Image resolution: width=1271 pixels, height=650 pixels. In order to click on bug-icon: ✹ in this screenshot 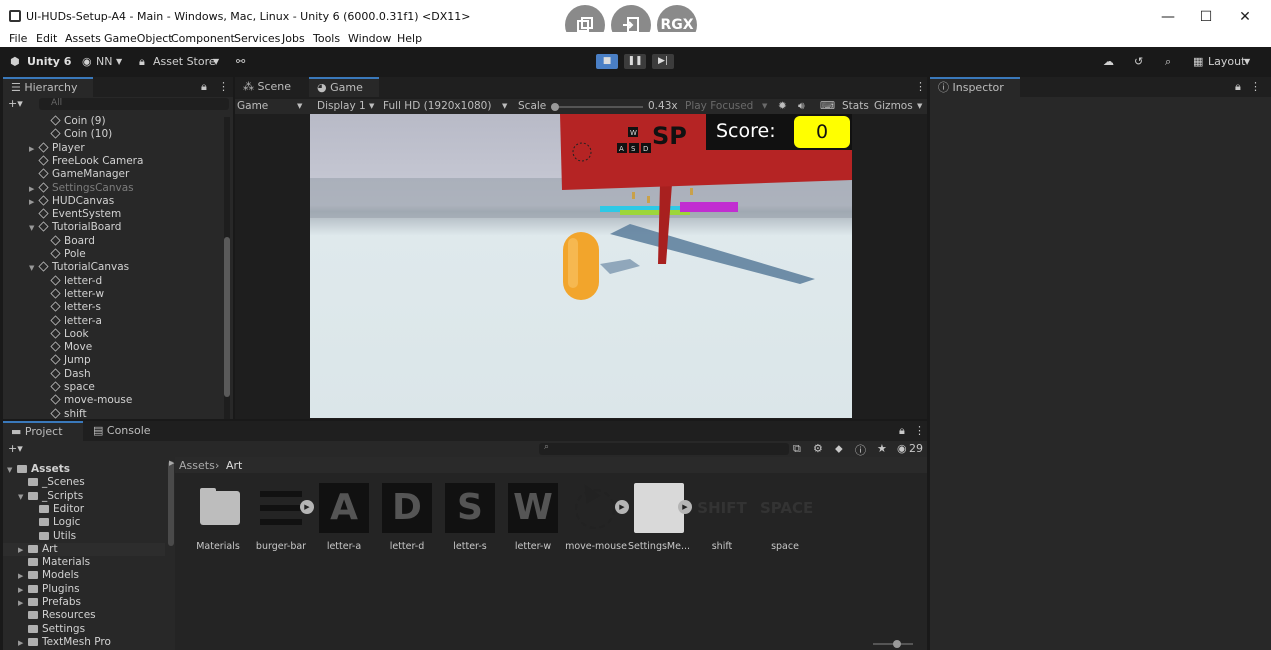, I will do `click(782, 106)`.